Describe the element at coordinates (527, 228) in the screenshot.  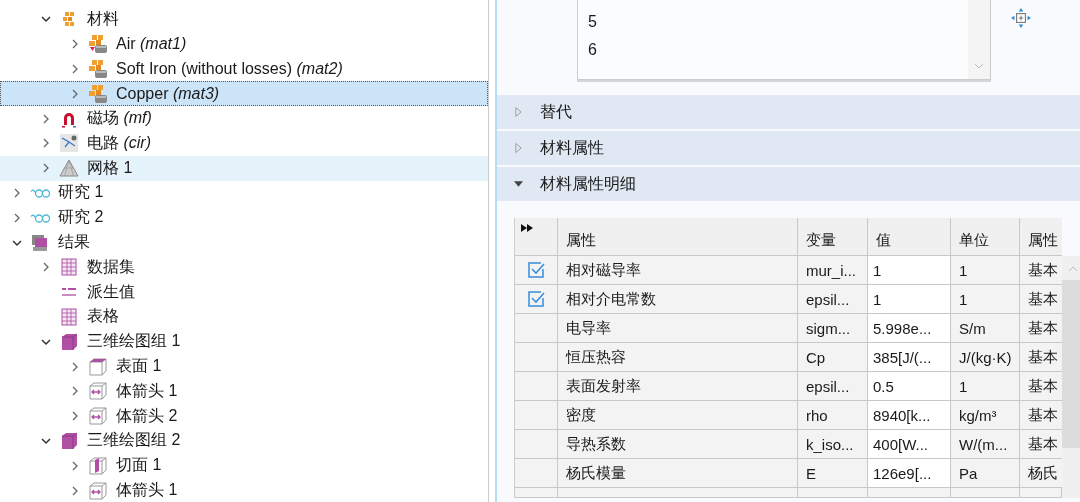
I see `fast-forward-icon` at that location.